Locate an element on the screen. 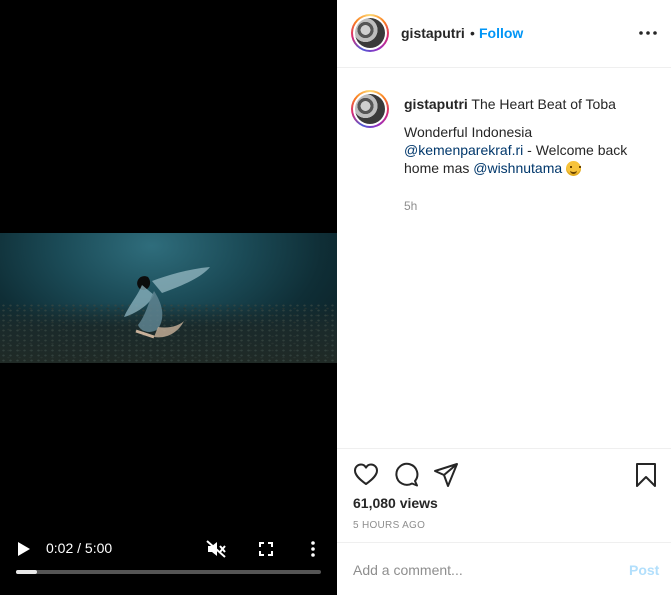 Image resolution: width=671 pixels, height=595 pixels. vertical-dots-icon is located at coordinates (313, 549).